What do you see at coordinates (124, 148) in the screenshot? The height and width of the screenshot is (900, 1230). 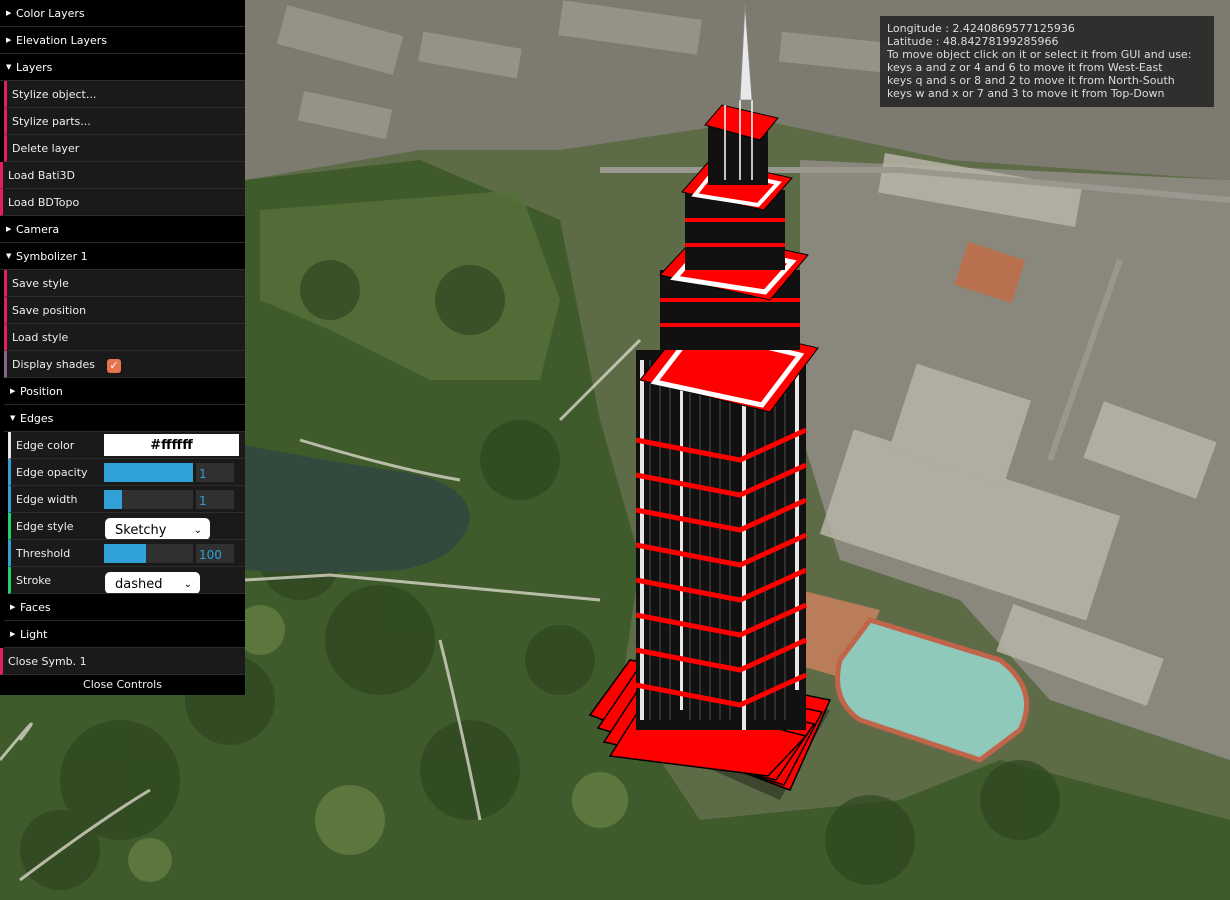 I see `delete-layer-button: Delete layer` at bounding box center [124, 148].